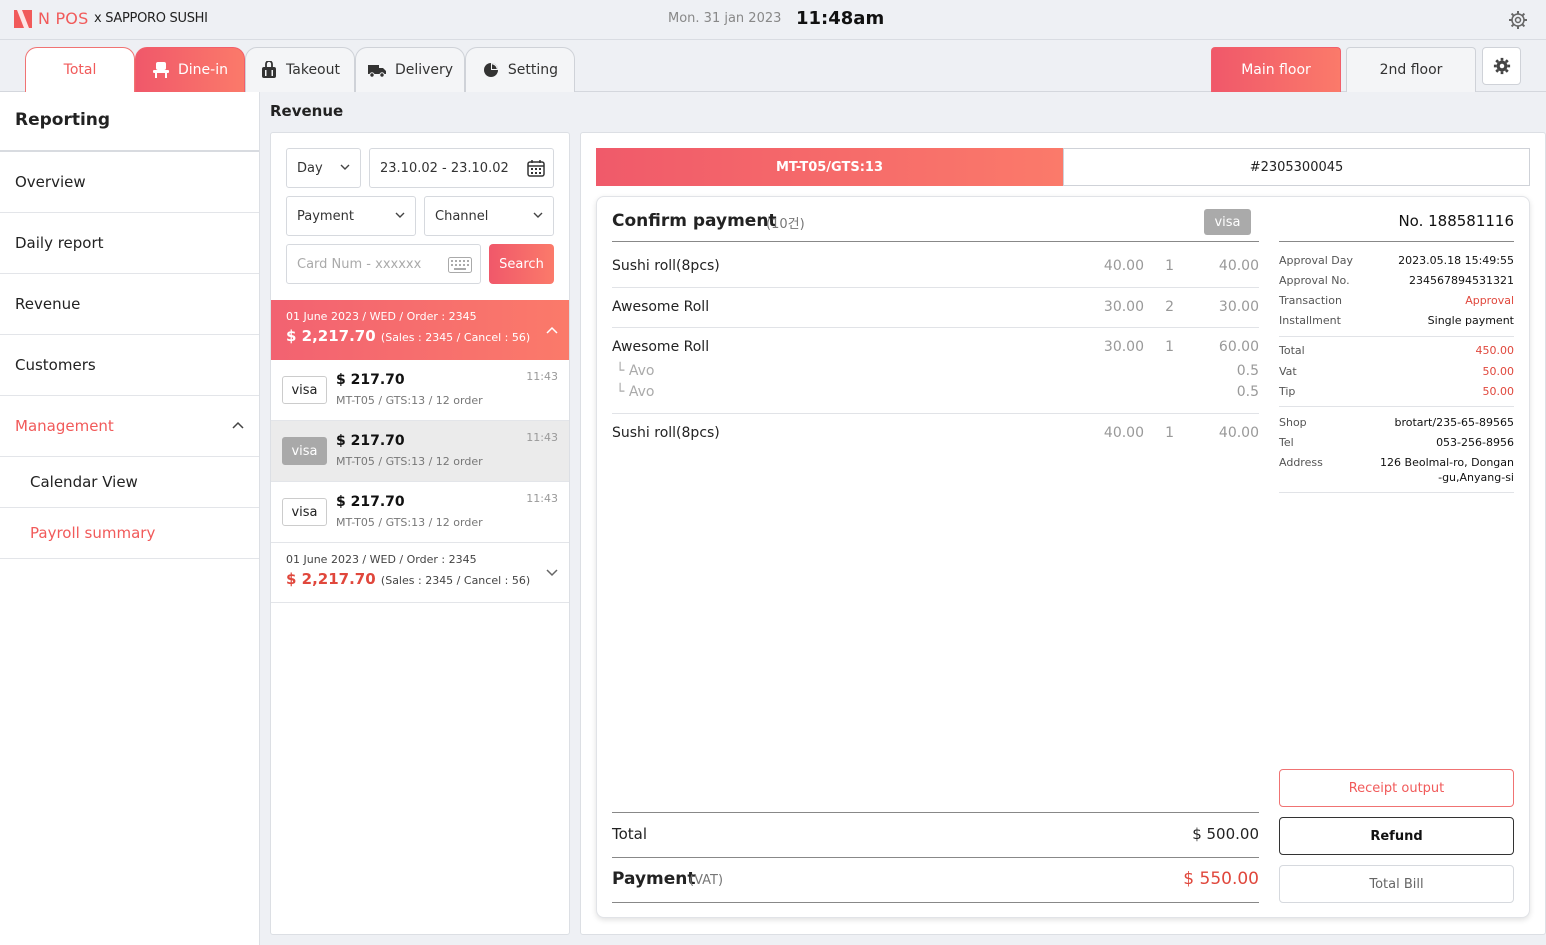 The width and height of the screenshot is (1546, 945). I want to click on period-value: Day, so click(310, 168).